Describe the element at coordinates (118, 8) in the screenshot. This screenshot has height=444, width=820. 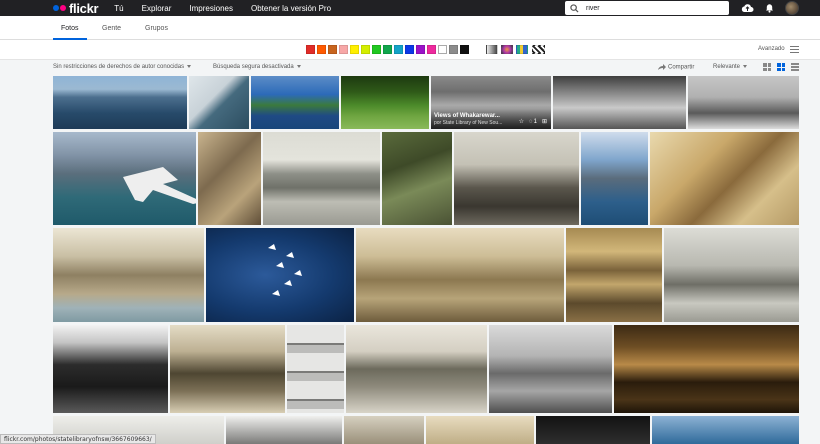
I see `nav-link-you: Tú` at that location.